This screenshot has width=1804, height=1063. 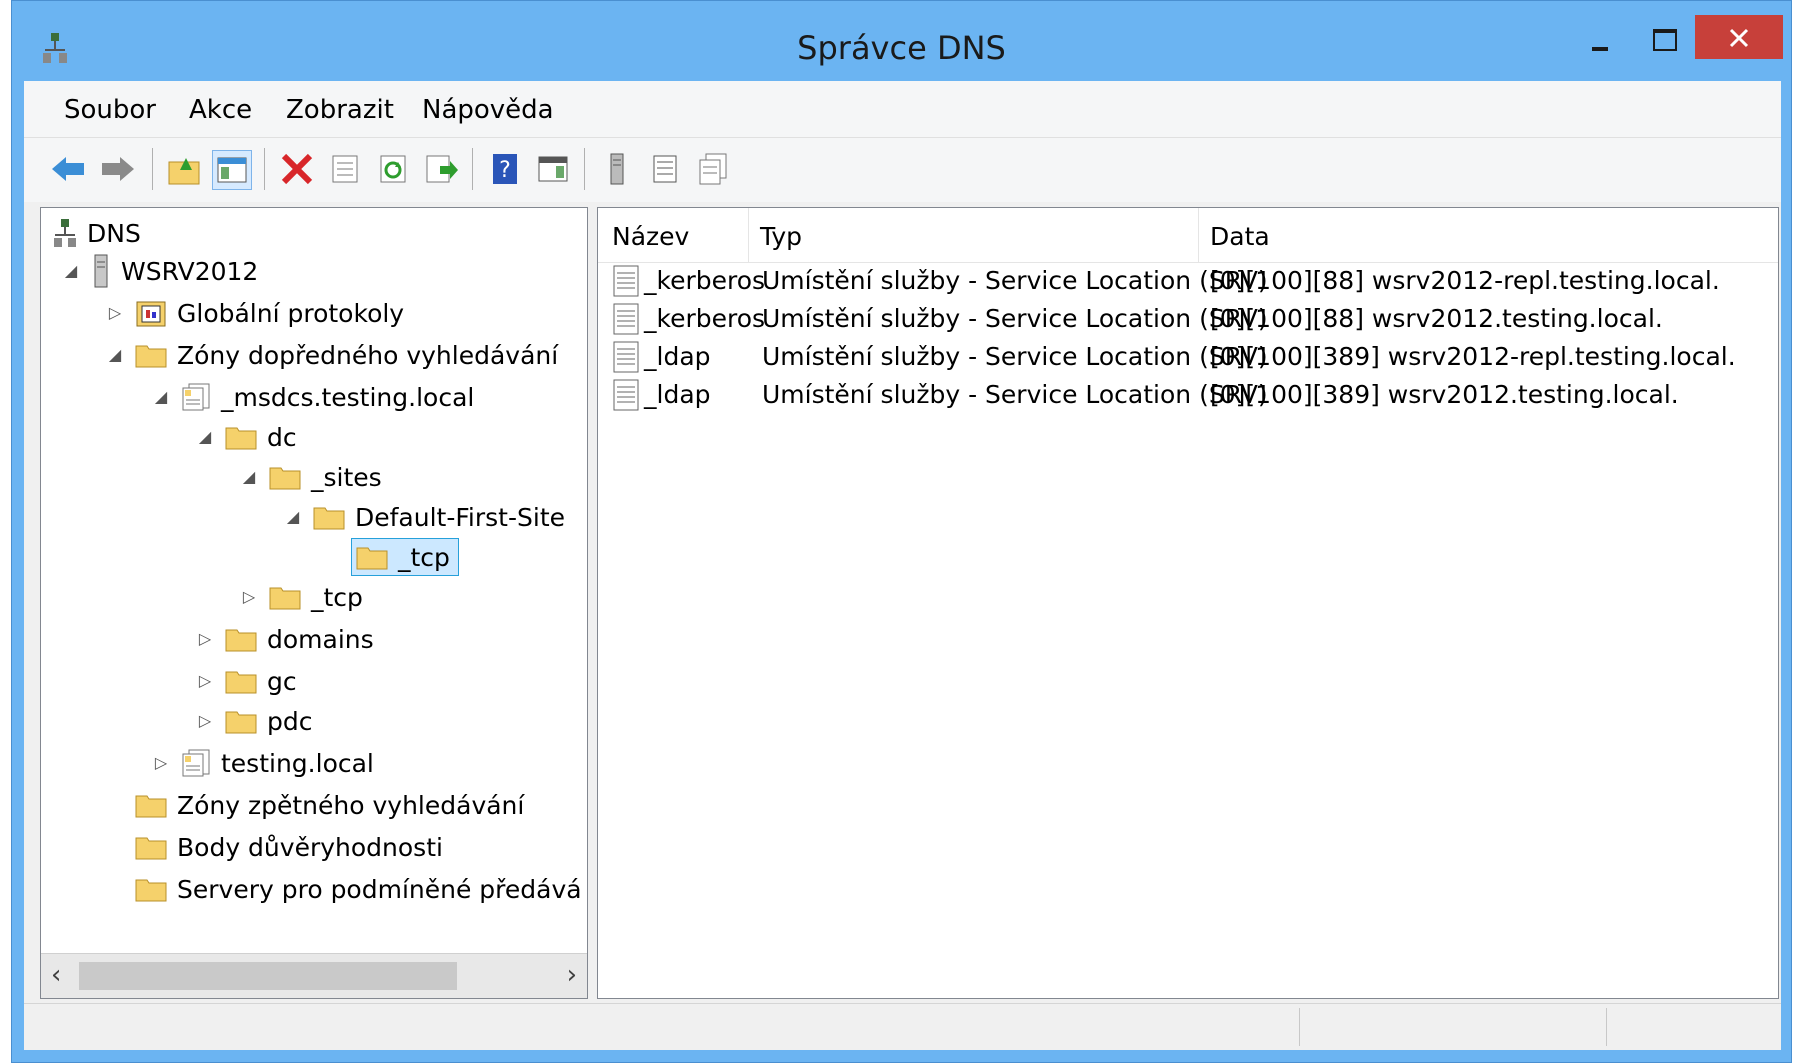 I want to click on menu-zobrazit: Zobrazit, so click(x=340, y=110).